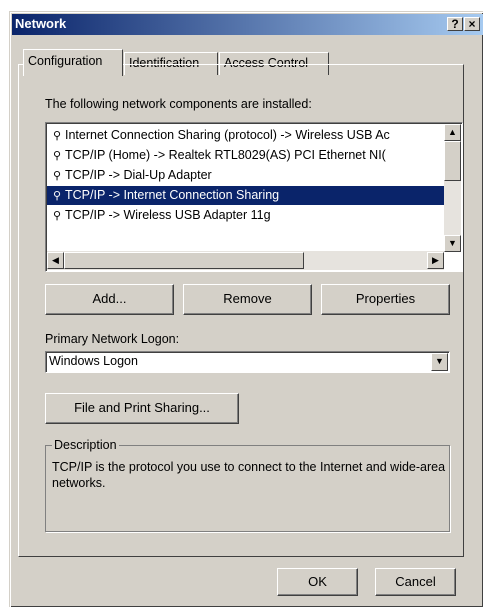 The image size is (483, 607). I want to click on logon-select: Windows Logon ▼, so click(247, 362).